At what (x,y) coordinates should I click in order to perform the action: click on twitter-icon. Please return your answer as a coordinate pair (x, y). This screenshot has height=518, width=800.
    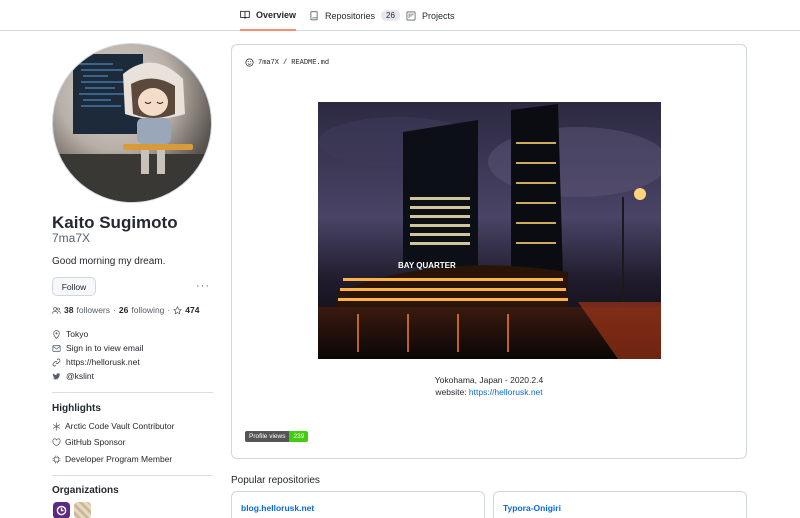
    Looking at the image, I should click on (56, 375).